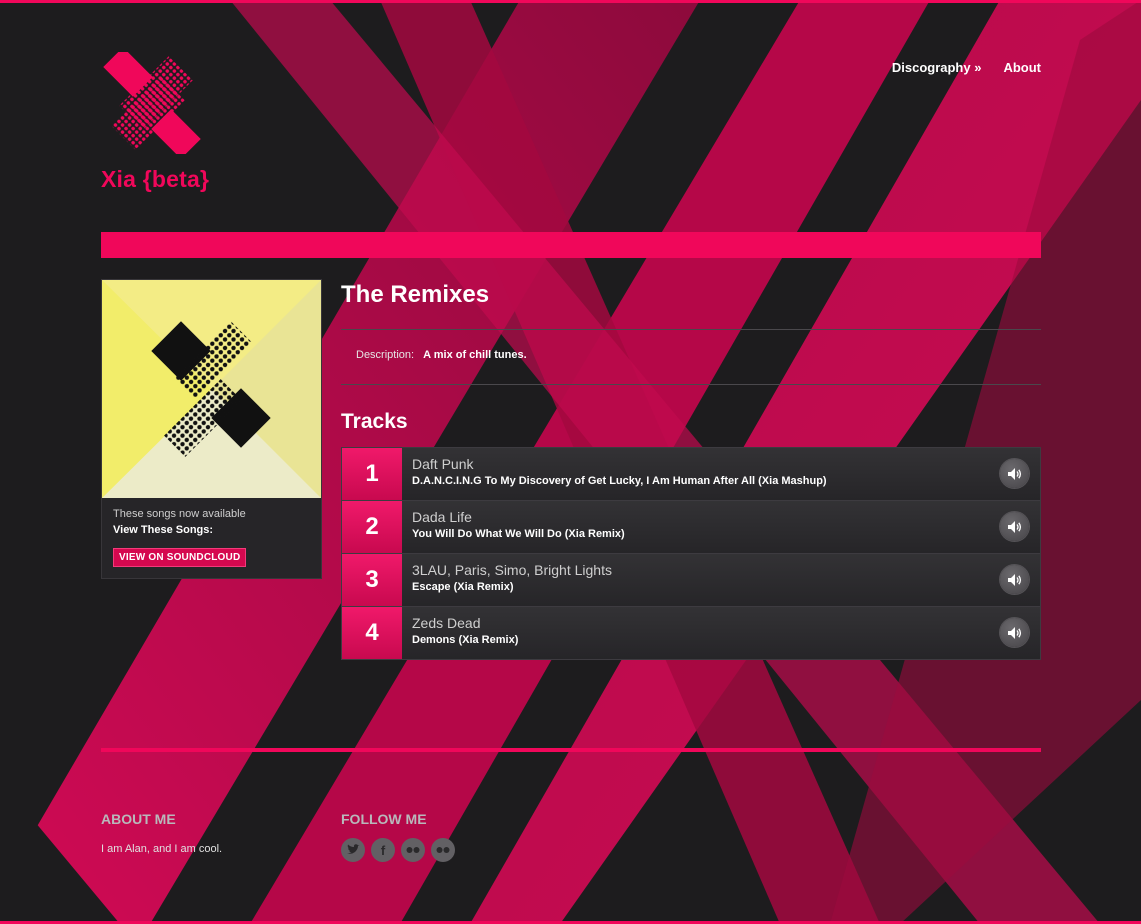  Describe the element at coordinates (383, 850) in the screenshot. I see `facebook-icon: f` at that location.